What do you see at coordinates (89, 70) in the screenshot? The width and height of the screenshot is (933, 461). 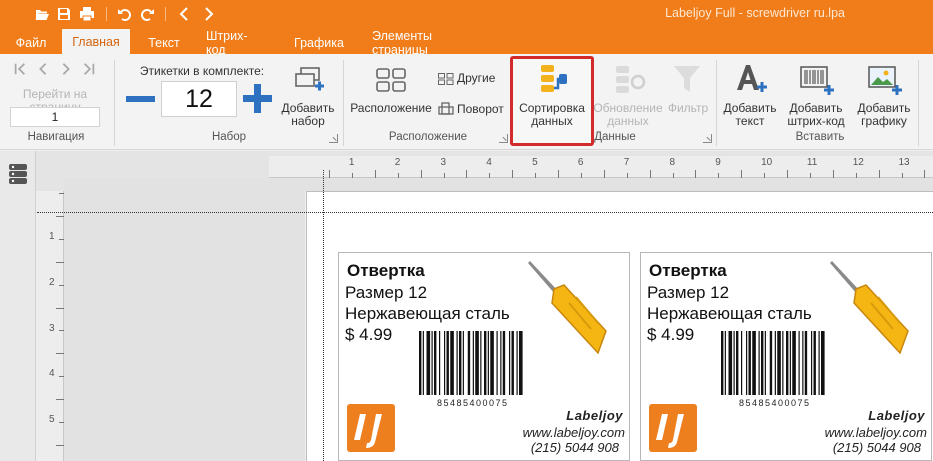 I see `last-page-icon` at bounding box center [89, 70].